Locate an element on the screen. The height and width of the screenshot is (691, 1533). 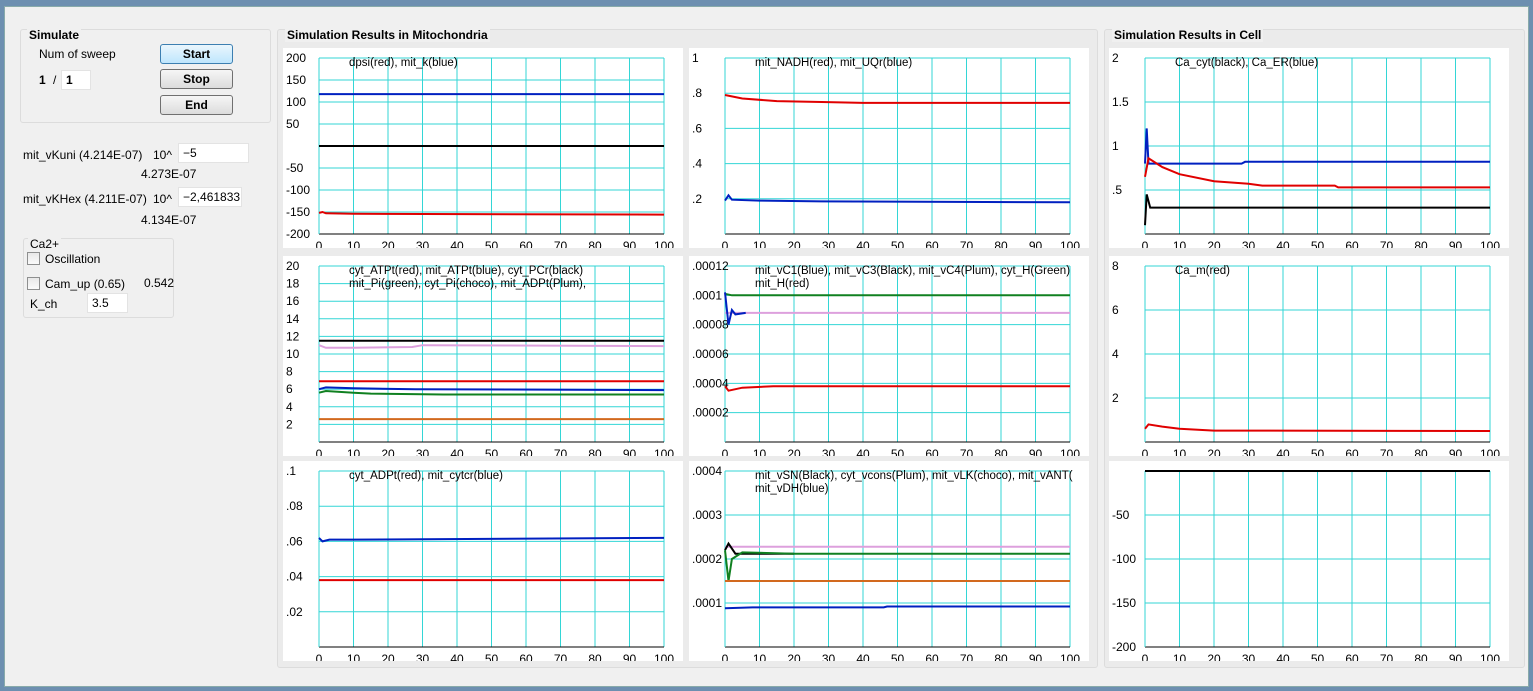
camup-label: Cam_up (0.65) is located at coordinates (85, 284).